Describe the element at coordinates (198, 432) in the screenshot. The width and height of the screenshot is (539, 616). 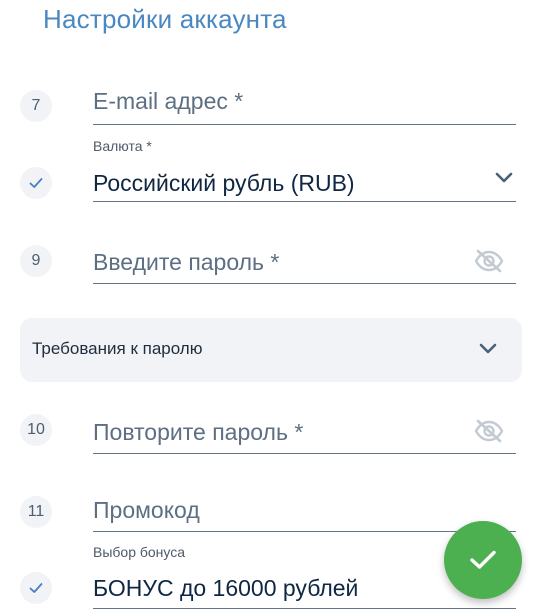
I see `password-repeat-placeholder: Повторите пароль *` at that location.